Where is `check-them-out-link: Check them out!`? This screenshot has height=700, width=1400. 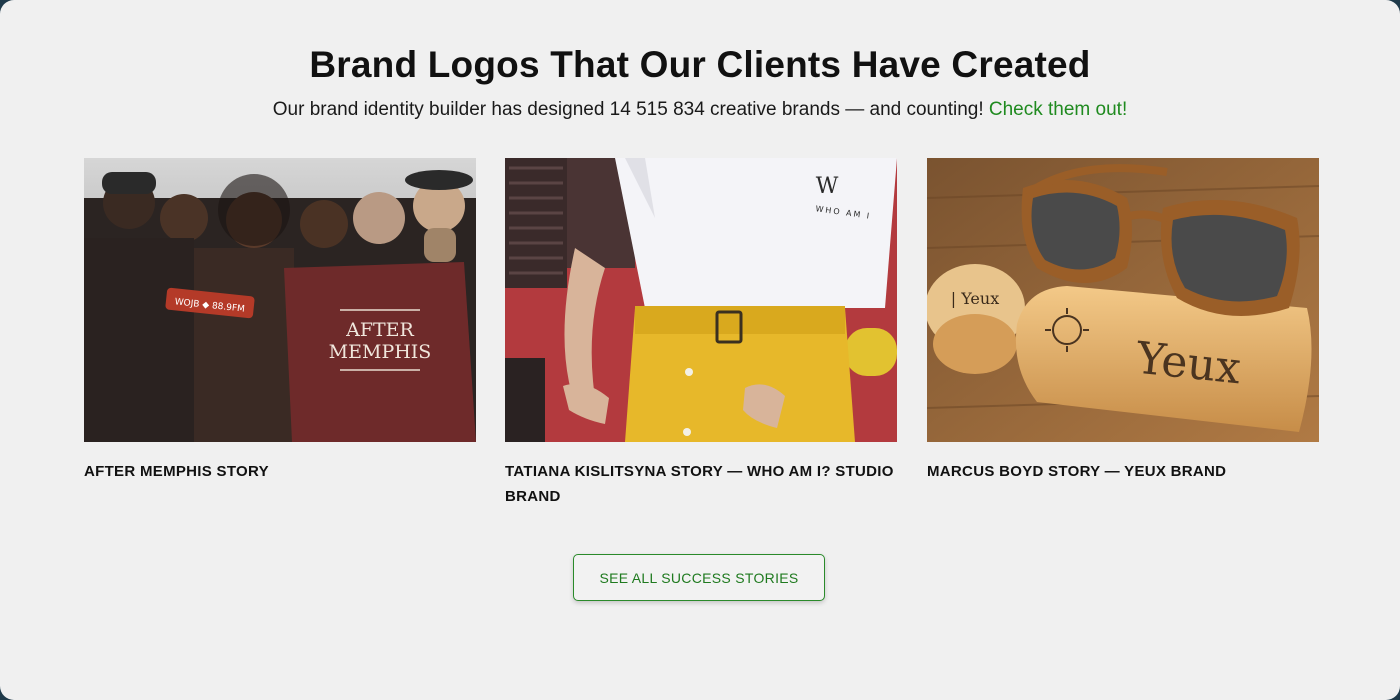 check-them-out-link: Check them out! is located at coordinates (1058, 109).